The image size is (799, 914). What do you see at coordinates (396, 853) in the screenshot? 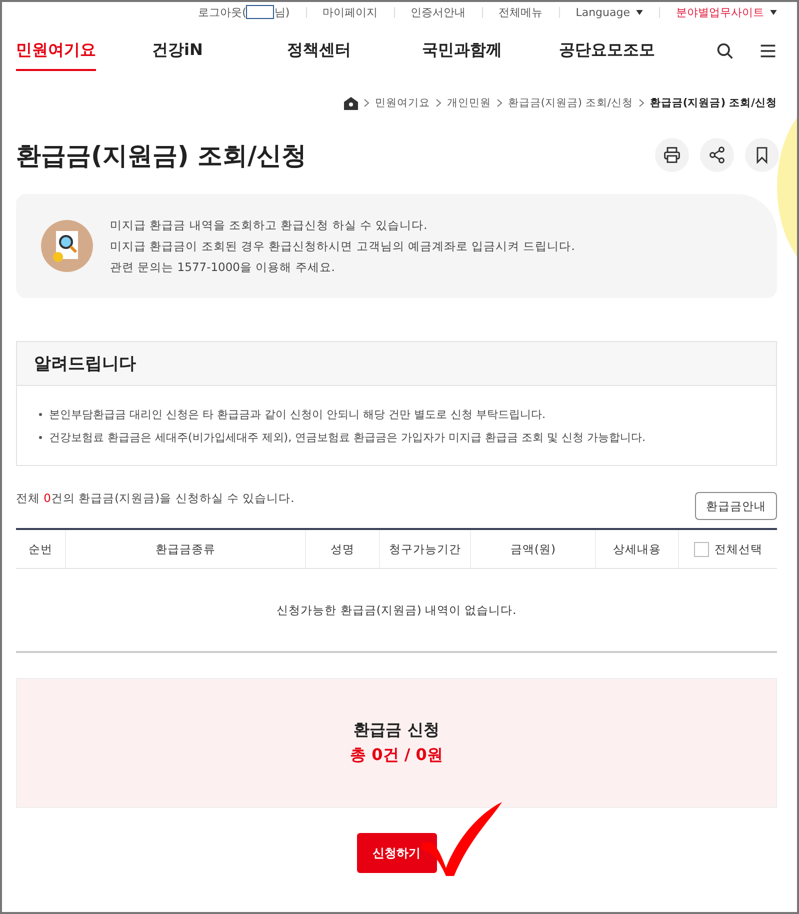
I see `submit-button: 신청하기` at bounding box center [396, 853].